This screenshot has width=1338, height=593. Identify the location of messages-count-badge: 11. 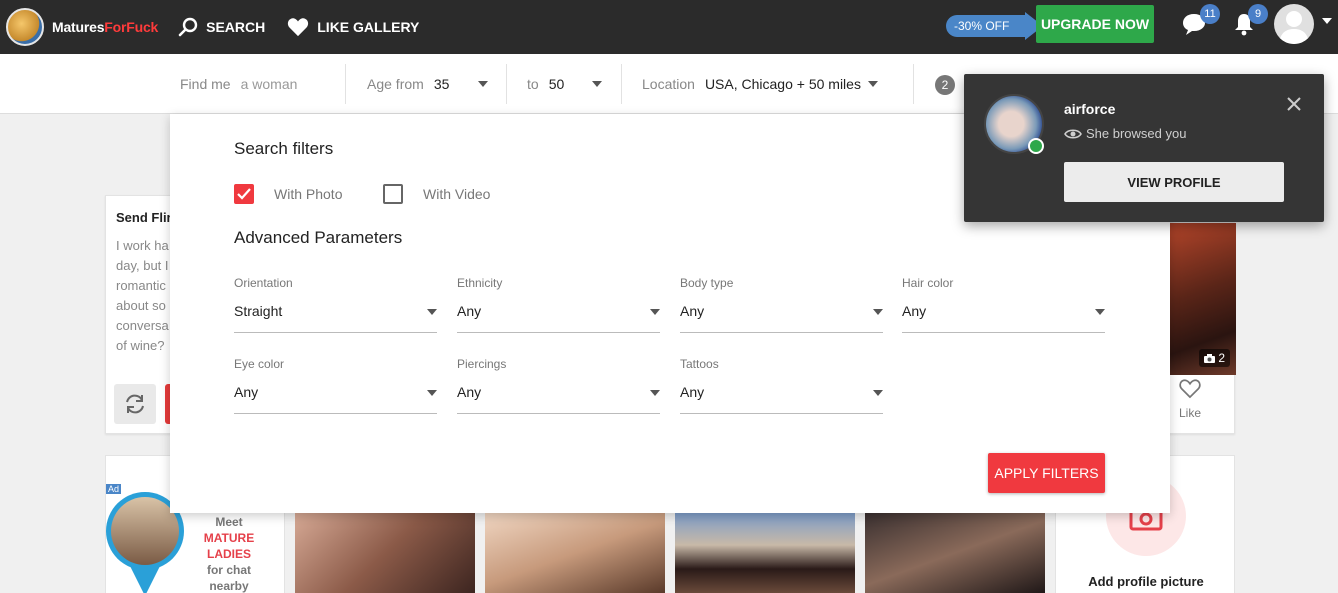
(1210, 14).